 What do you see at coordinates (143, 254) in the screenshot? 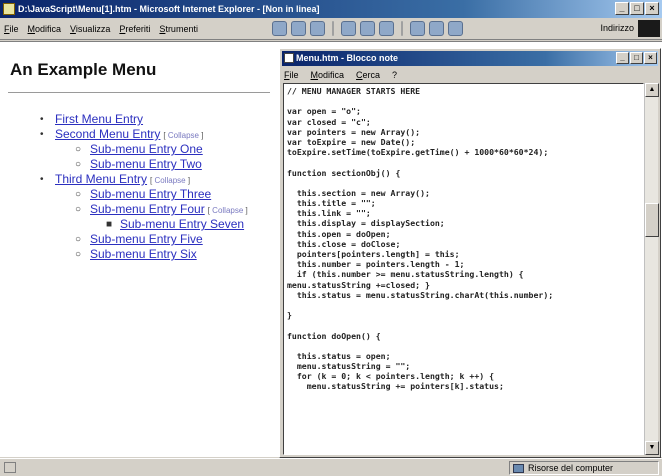
I see `menu-entry-link: Sub-menu Entry Six` at bounding box center [143, 254].